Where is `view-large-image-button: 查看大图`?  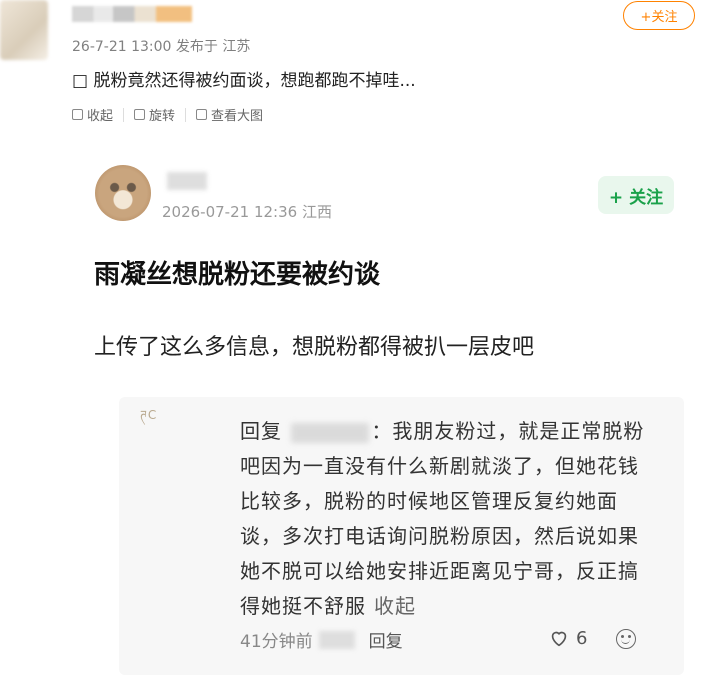
view-large-image-button: 查看大图 is located at coordinates (229, 114).